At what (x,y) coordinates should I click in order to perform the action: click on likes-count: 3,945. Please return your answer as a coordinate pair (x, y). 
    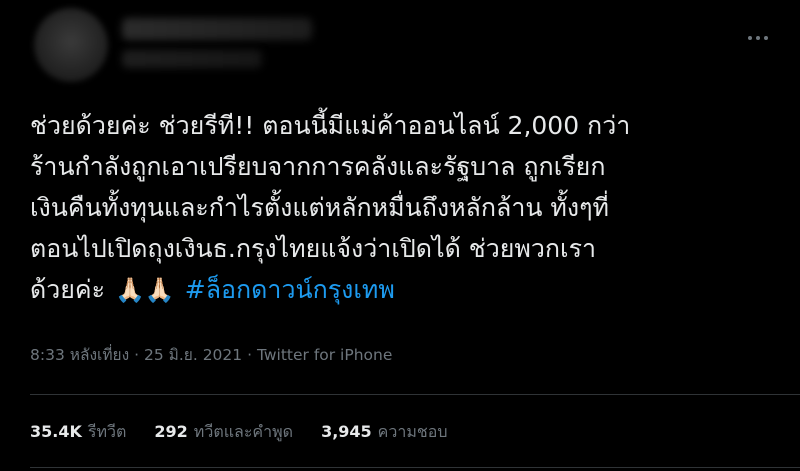
    Looking at the image, I should click on (346, 431).